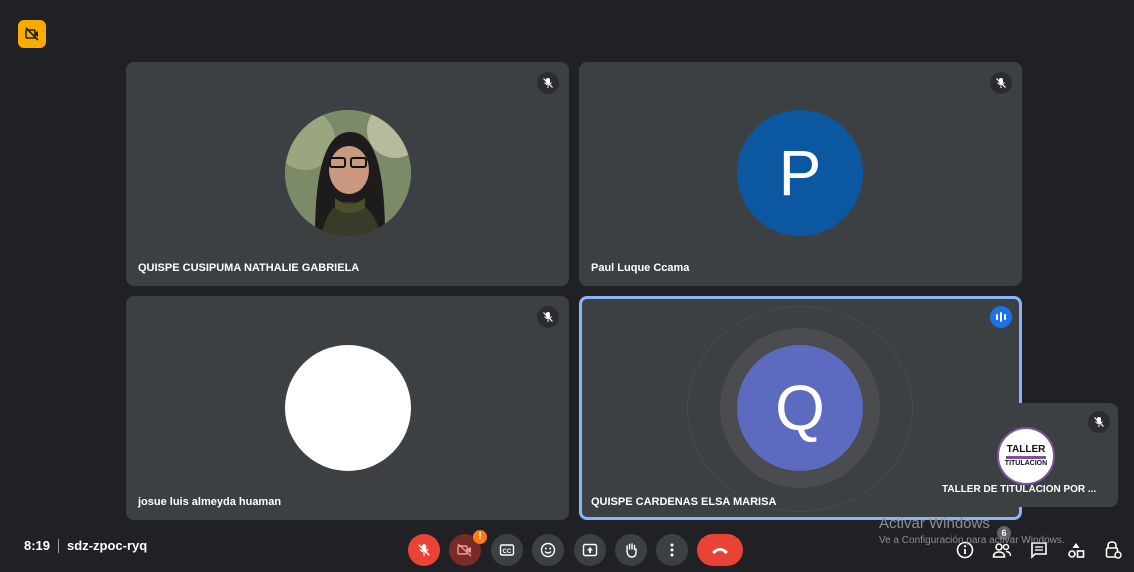 This screenshot has height=572, width=1134. I want to click on present-icon, so click(590, 550).